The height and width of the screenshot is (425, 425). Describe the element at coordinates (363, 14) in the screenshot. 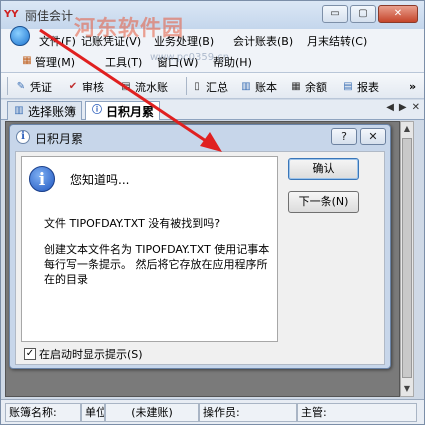

I see `maximize-button: ▢` at that location.